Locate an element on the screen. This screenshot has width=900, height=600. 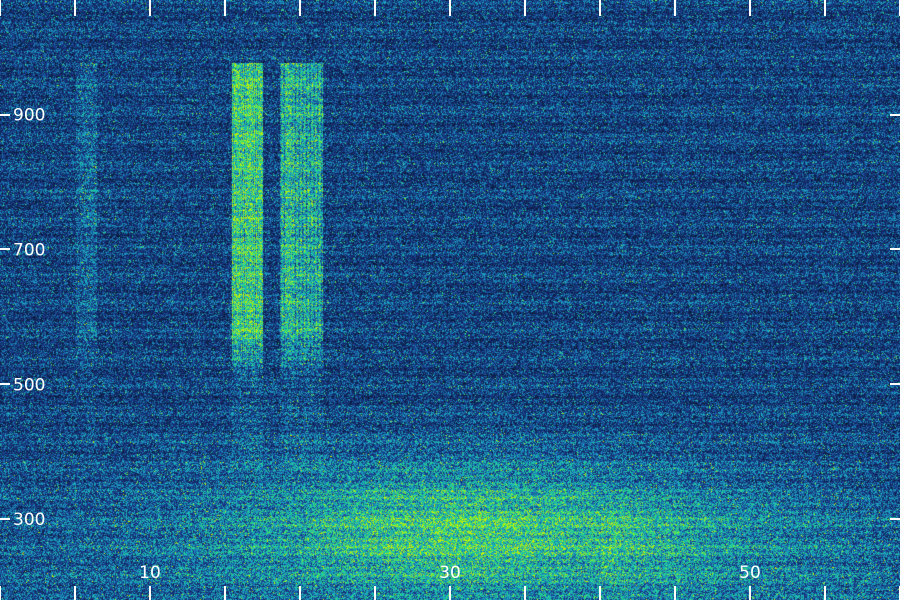
y-tick-label: 900 is located at coordinates (29, 116).